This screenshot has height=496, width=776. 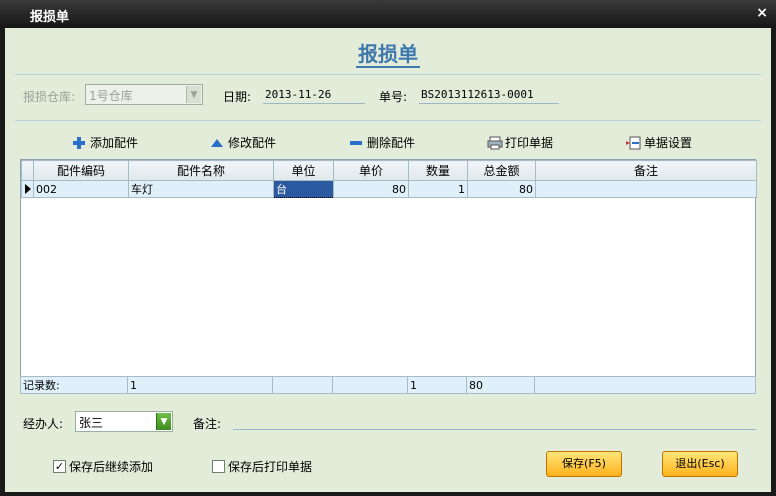 I want to click on table-header: 配件编码 配件名称 单位 单价 数量 总金额 备注, so click(x=389, y=170).